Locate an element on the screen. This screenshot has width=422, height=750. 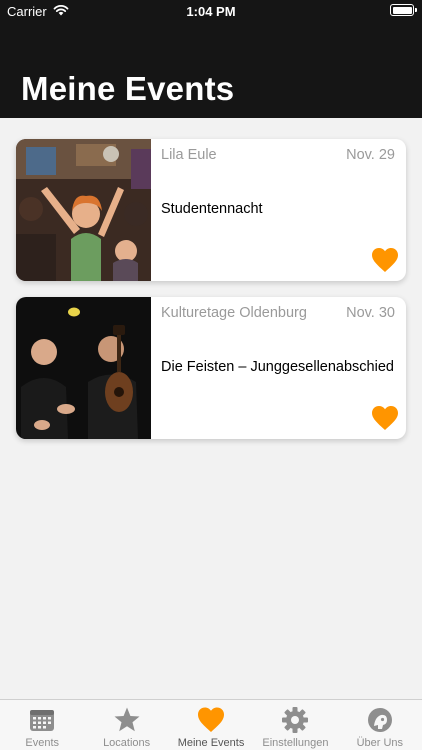
tab-label: Über Uns is located at coordinates (380, 743).